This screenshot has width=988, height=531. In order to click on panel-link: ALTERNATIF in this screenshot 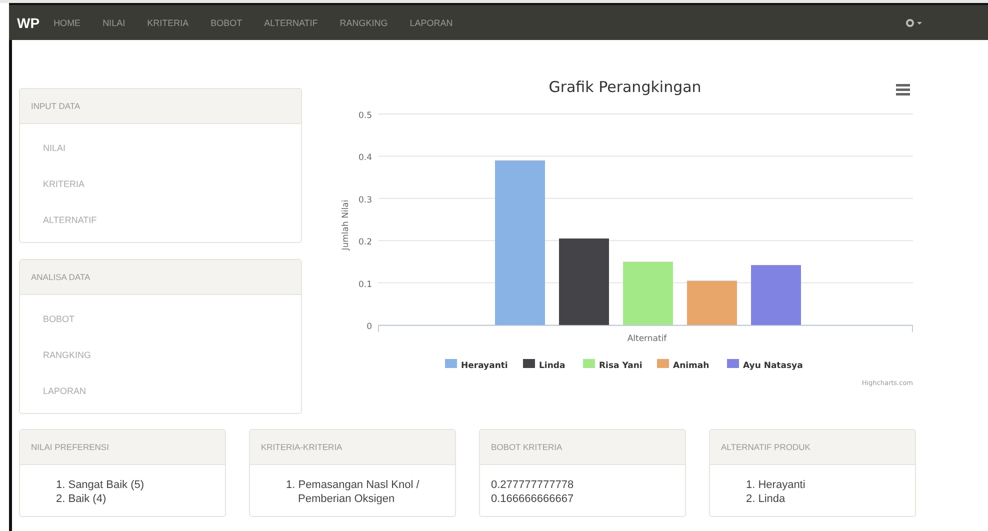, I will do `click(172, 220)`.